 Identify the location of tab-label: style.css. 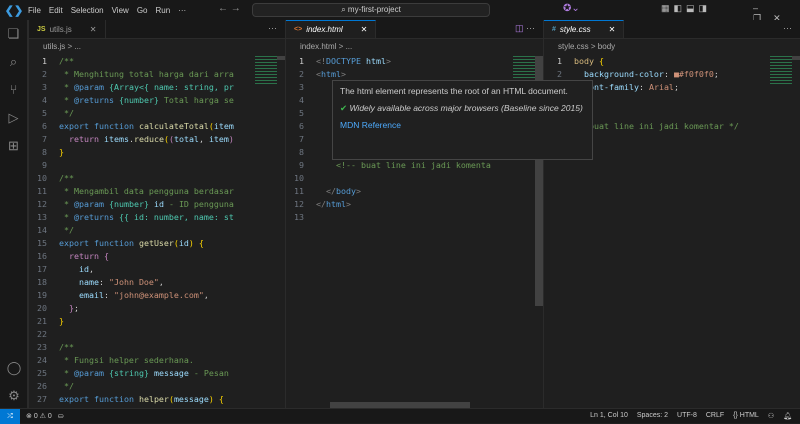
(575, 29).